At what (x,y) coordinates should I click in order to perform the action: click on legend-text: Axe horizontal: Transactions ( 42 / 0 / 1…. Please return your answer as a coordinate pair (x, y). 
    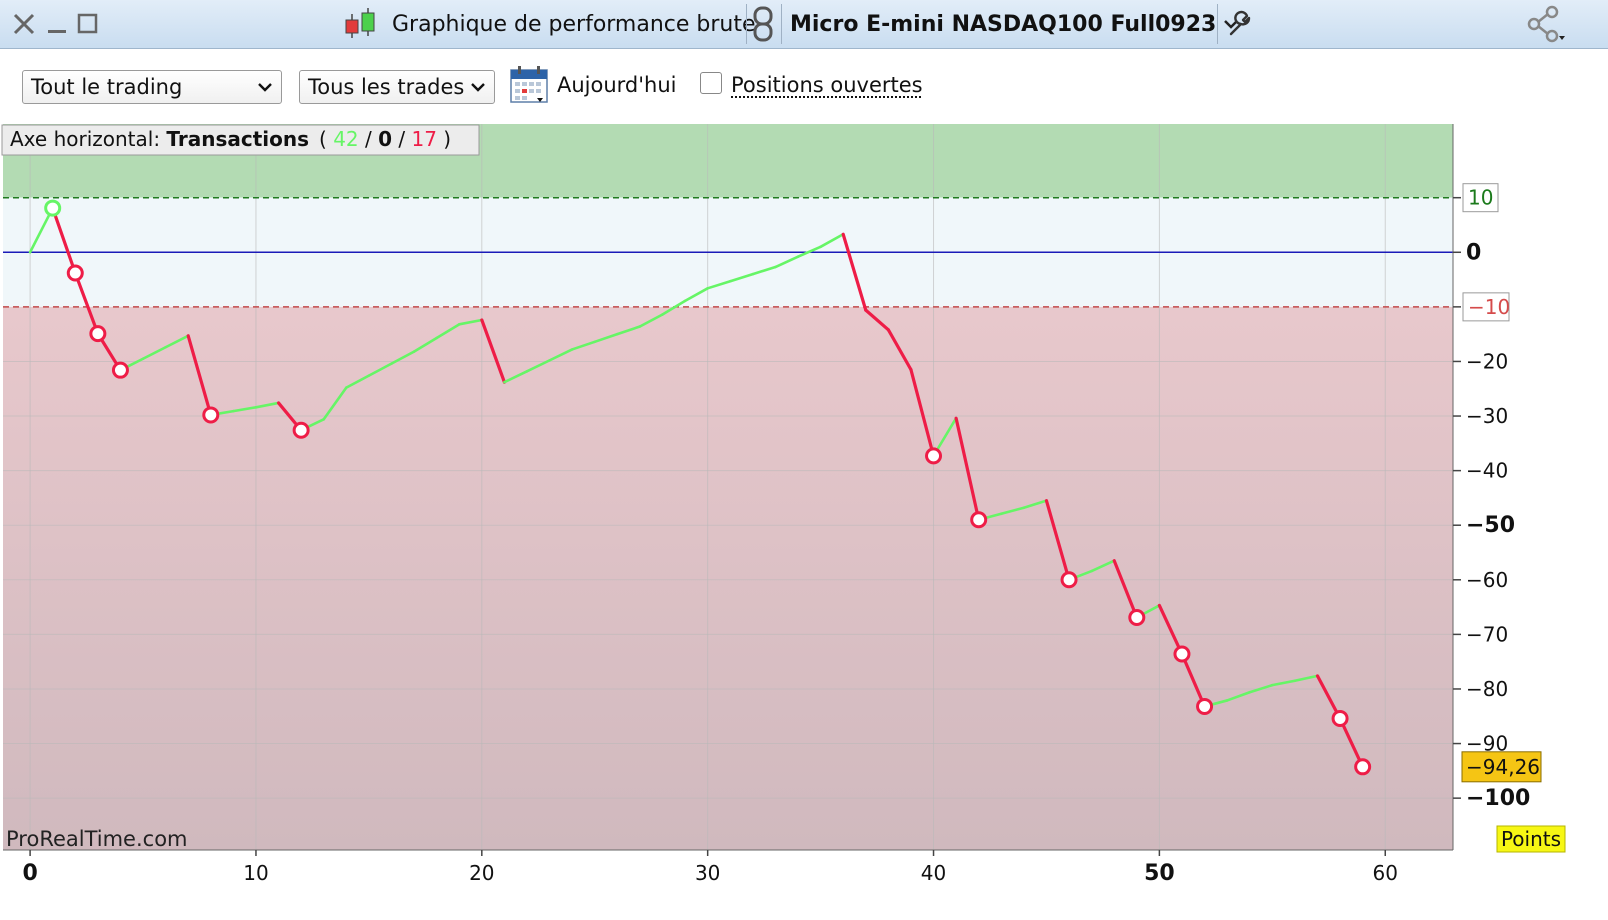
    Looking at the image, I should click on (230, 139).